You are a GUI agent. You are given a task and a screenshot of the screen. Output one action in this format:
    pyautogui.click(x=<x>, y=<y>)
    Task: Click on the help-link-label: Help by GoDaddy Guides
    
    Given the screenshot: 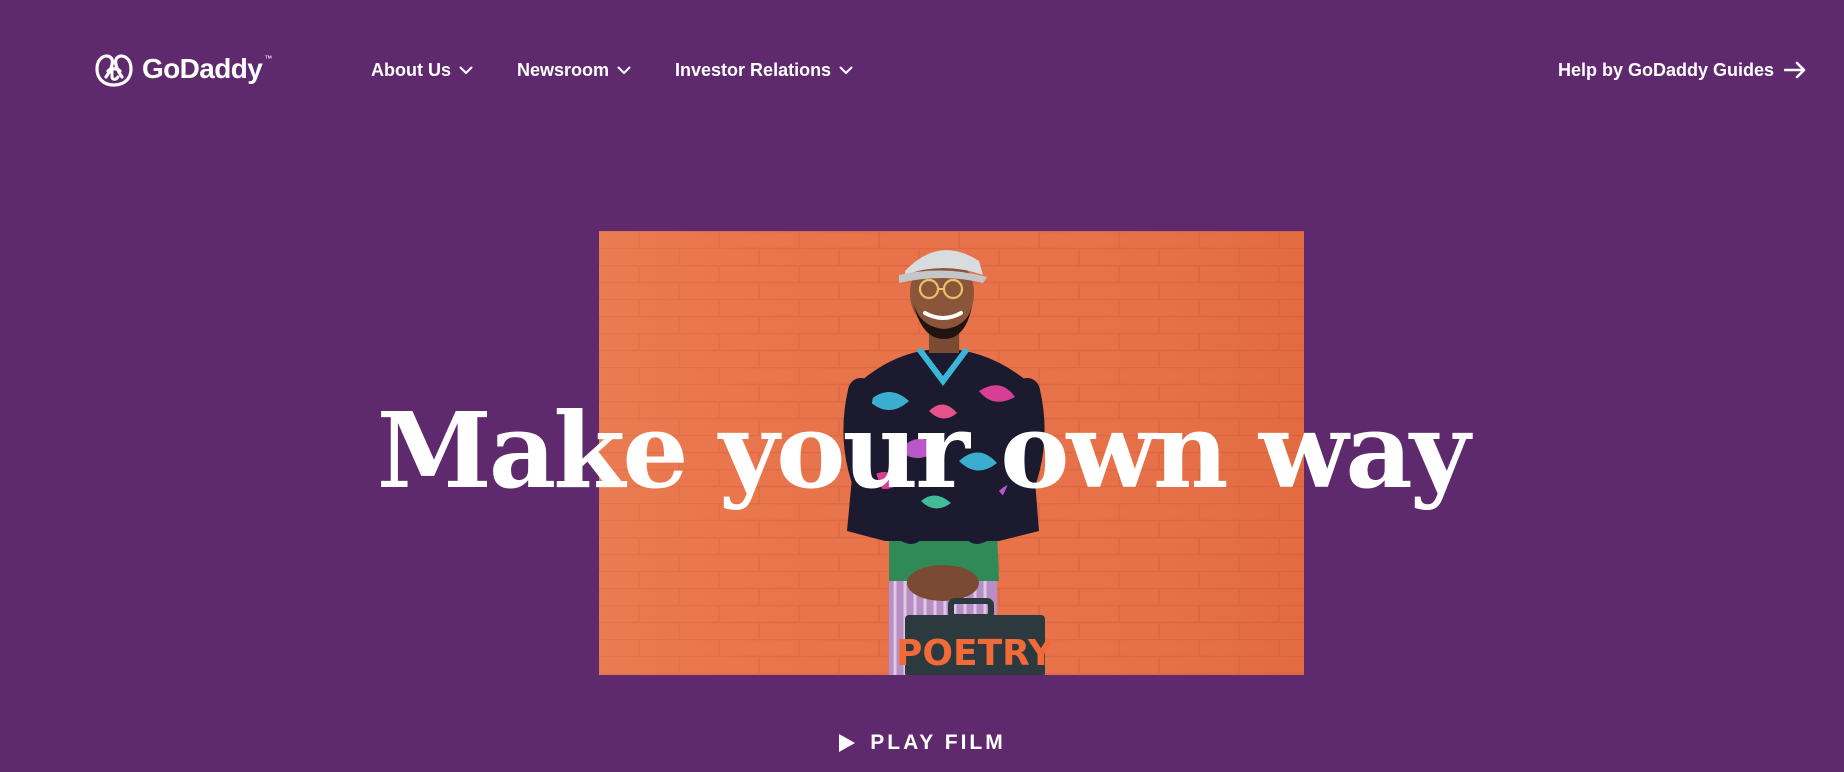 What is the action you would take?
    pyautogui.click(x=1665, y=69)
    